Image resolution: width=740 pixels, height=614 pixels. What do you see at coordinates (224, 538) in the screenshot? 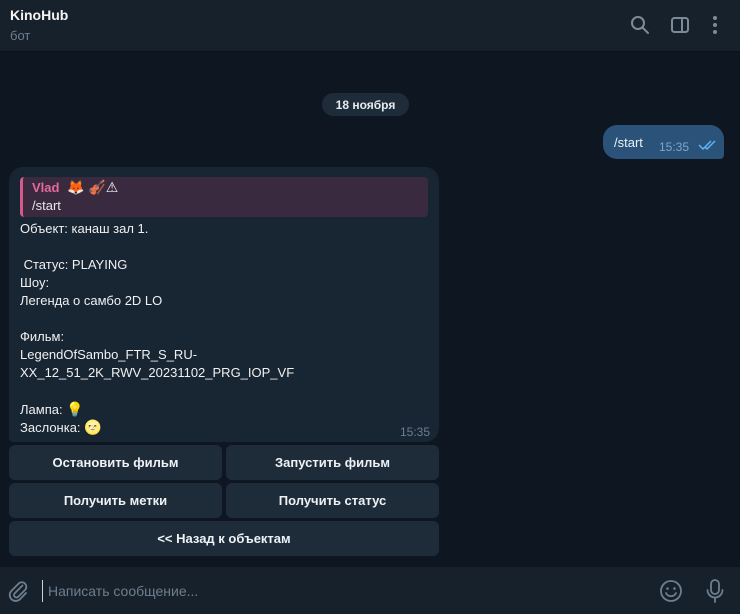
I see `back-to-objects-button: << Назад к объектам` at bounding box center [224, 538].